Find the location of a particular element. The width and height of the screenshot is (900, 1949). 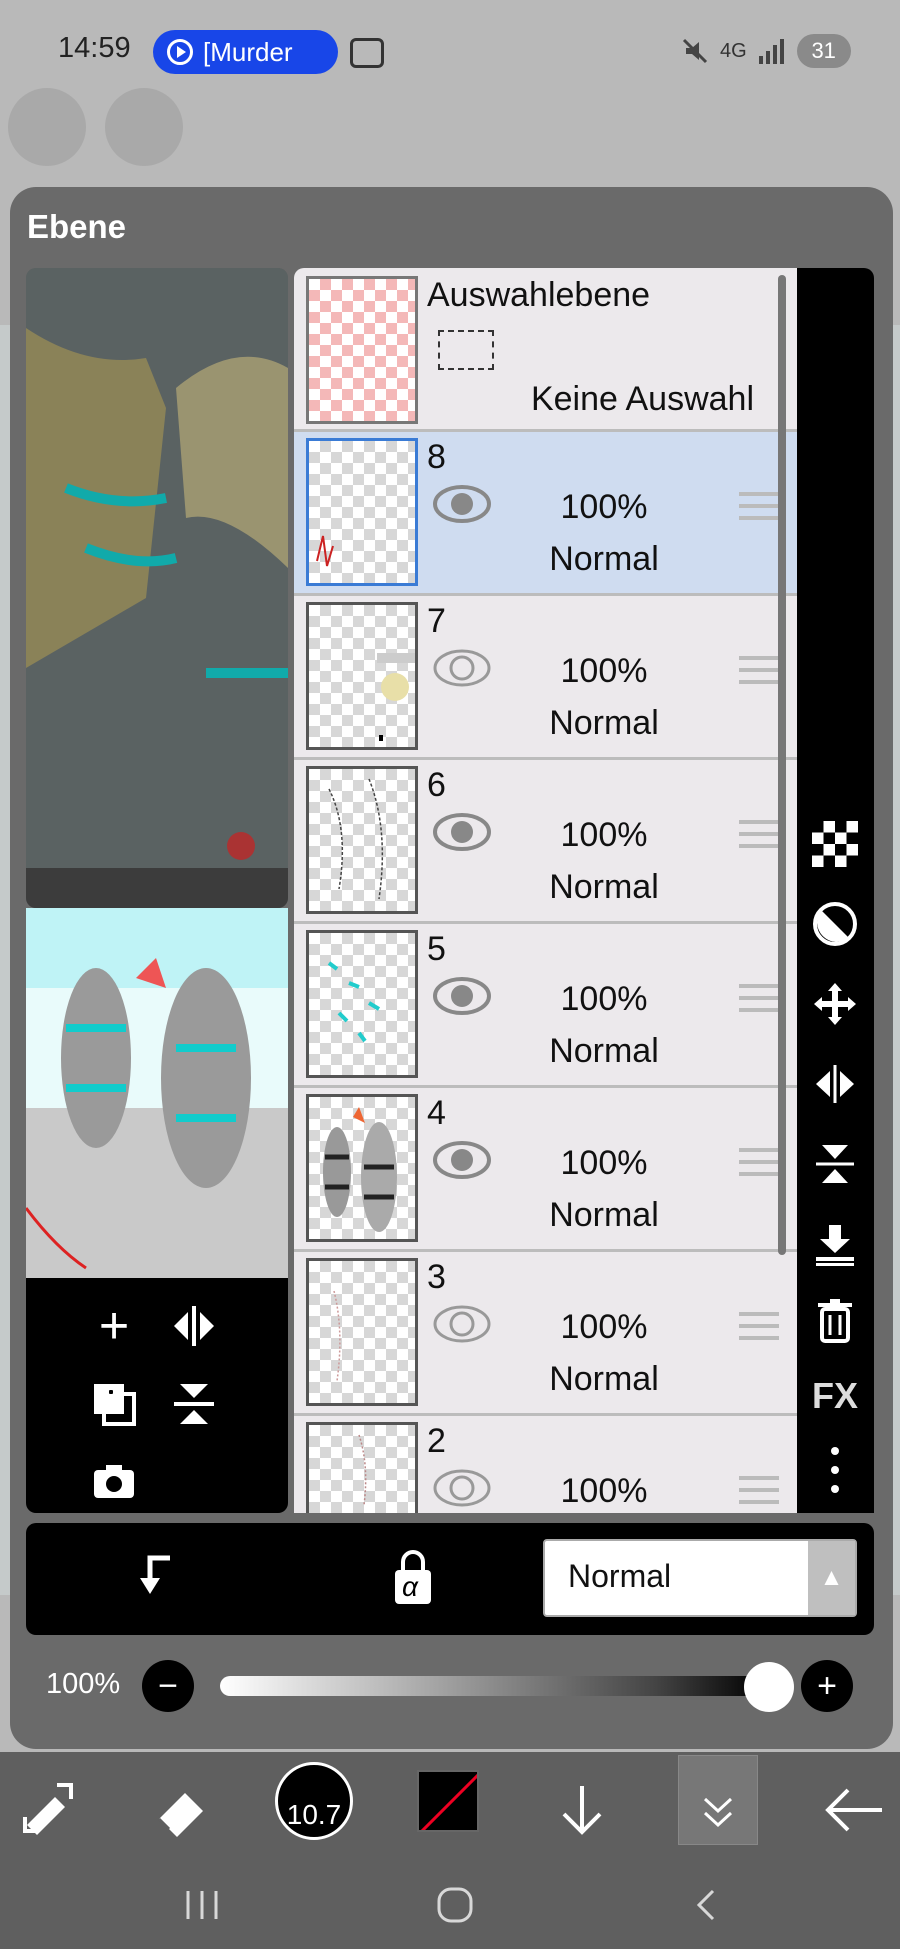

screenshot-icon is located at coordinates (367, 53).